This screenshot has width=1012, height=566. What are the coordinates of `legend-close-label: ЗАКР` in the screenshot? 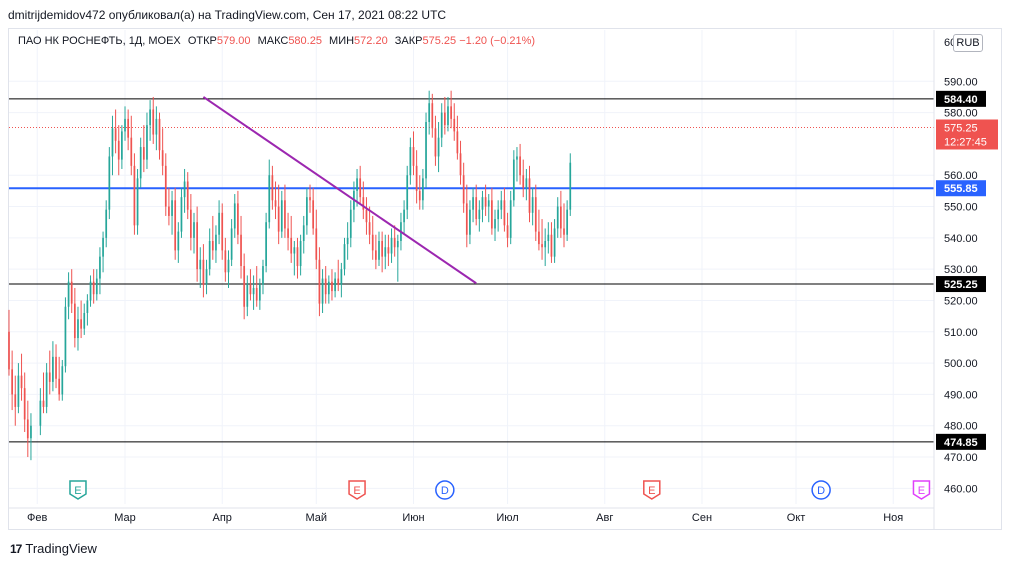 It's located at (408, 41).